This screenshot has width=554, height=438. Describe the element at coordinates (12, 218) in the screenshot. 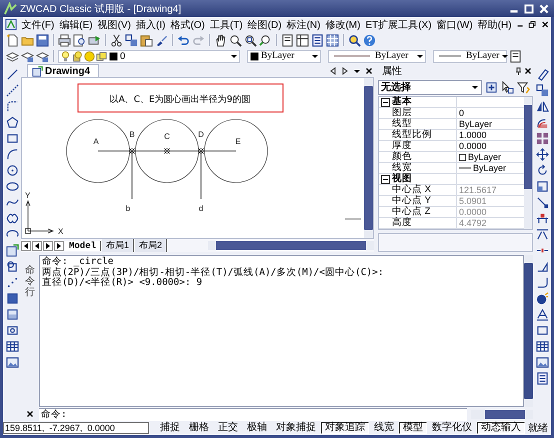

I see `revision-cloud-icon` at that location.